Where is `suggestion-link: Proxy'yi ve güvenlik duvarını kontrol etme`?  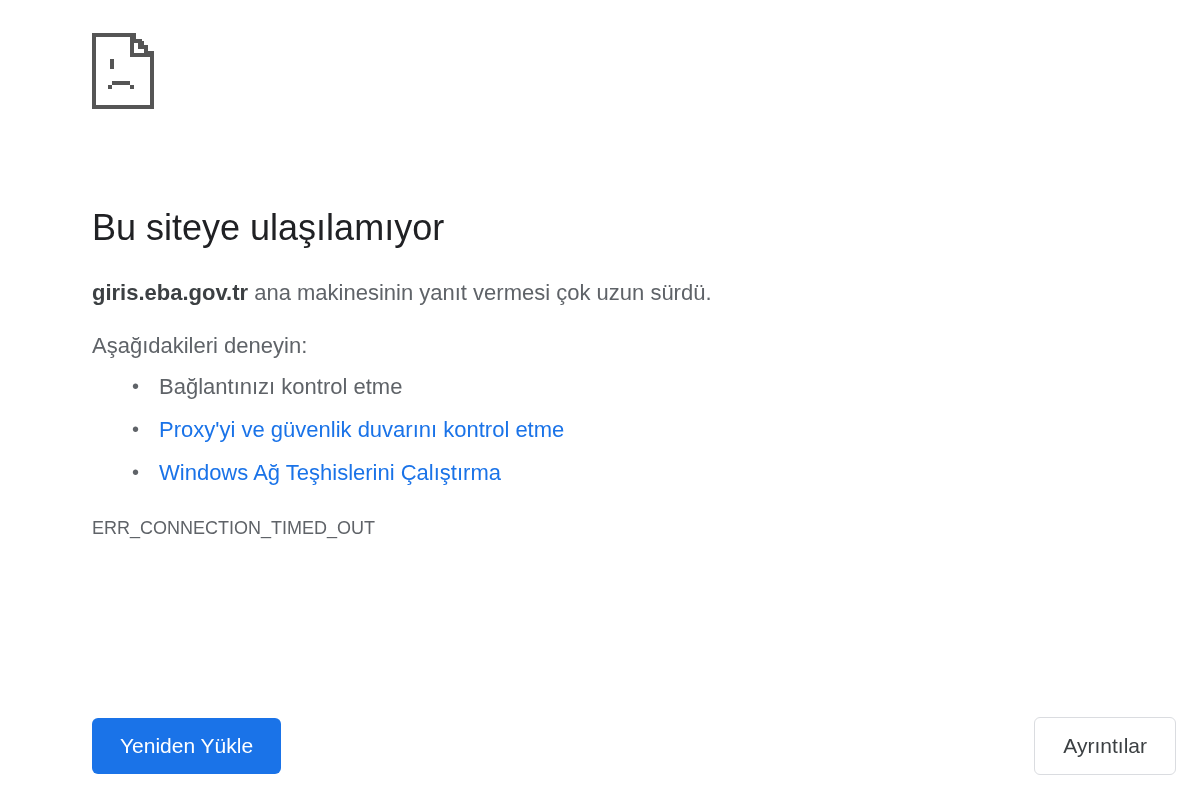 suggestion-link: Proxy'yi ve güvenlik duvarını kontrol etme is located at coordinates (362, 429).